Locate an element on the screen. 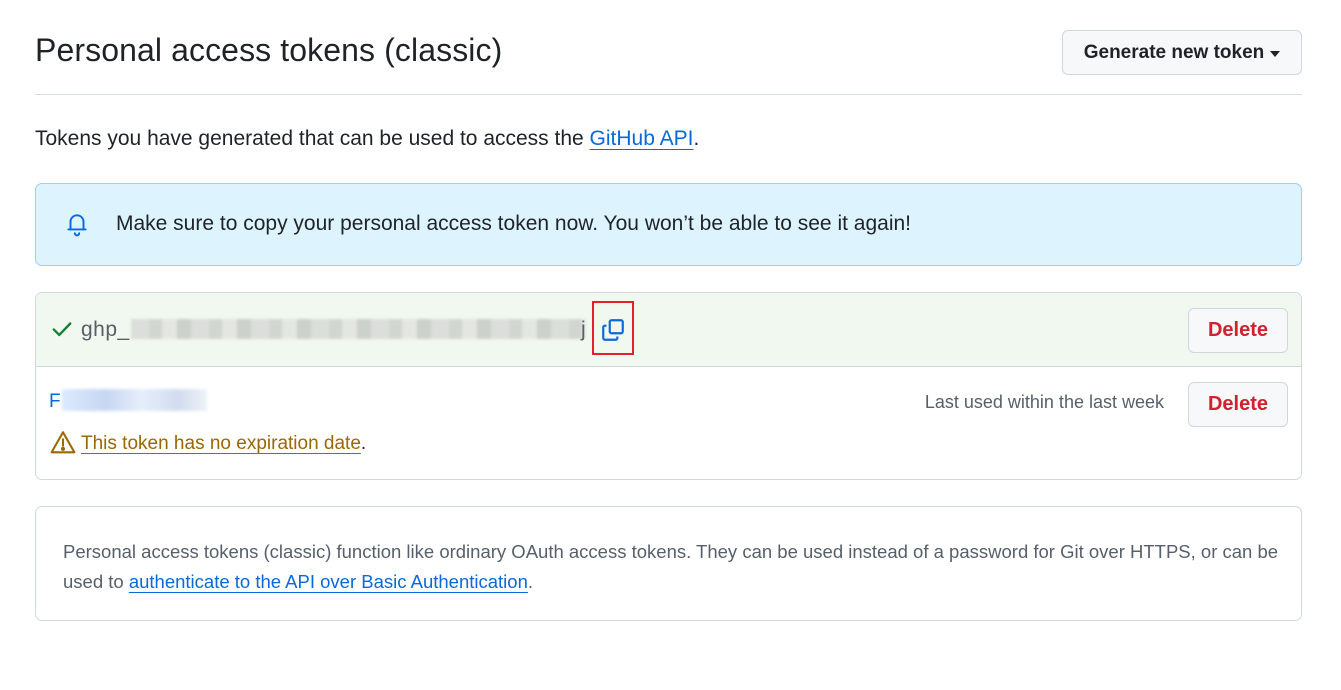  expiration-warning: This token has no expiration date. is located at coordinates (224, 443).